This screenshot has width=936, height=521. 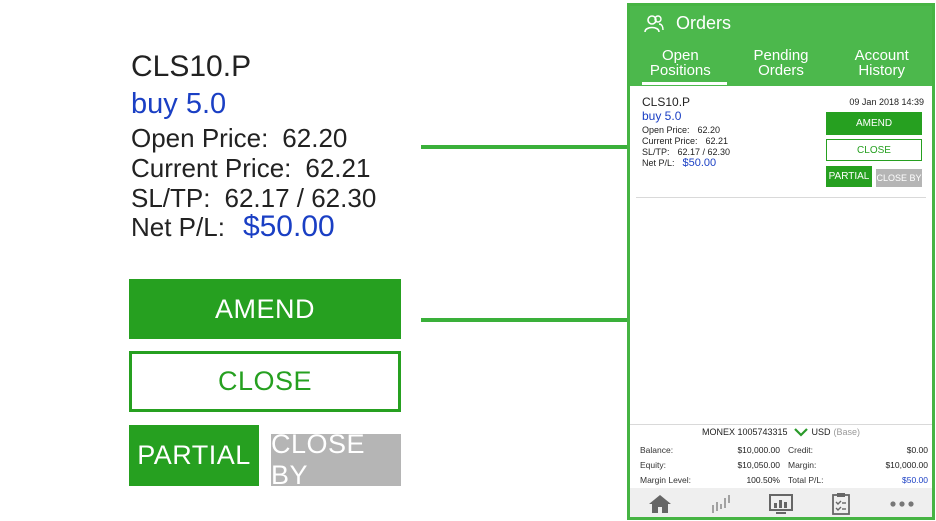 I want to click on clipboard-icon, so click(x=841, y=504).